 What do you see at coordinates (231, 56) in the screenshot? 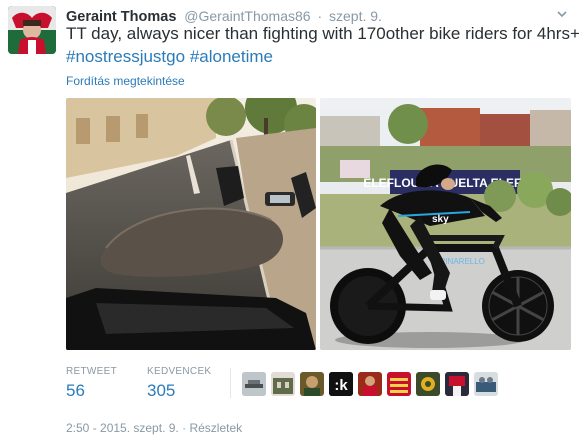
I see `hashtag-alonetime: #alonetime` at bounding box center [231, 56].